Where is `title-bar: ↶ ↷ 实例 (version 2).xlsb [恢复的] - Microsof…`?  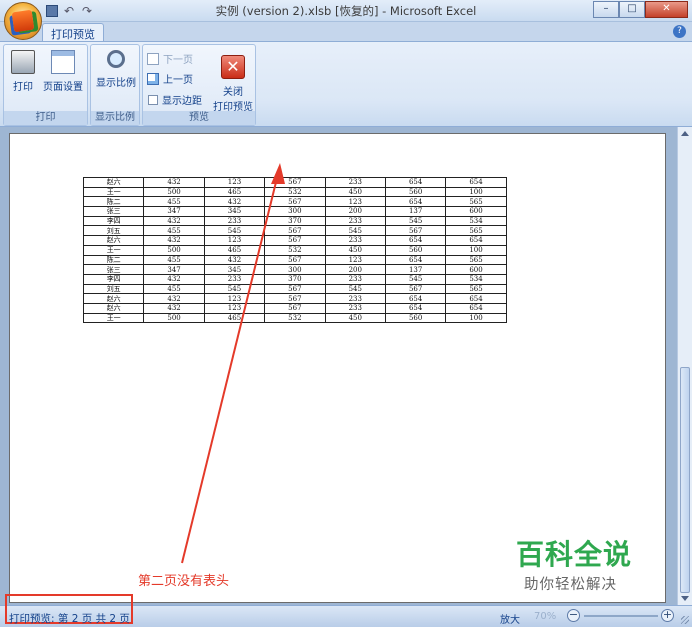
title-bar: ↶ ↷ 实例 (version 2).xlsb [恢复的] - Microsof… is located at coordinates (346, 11).